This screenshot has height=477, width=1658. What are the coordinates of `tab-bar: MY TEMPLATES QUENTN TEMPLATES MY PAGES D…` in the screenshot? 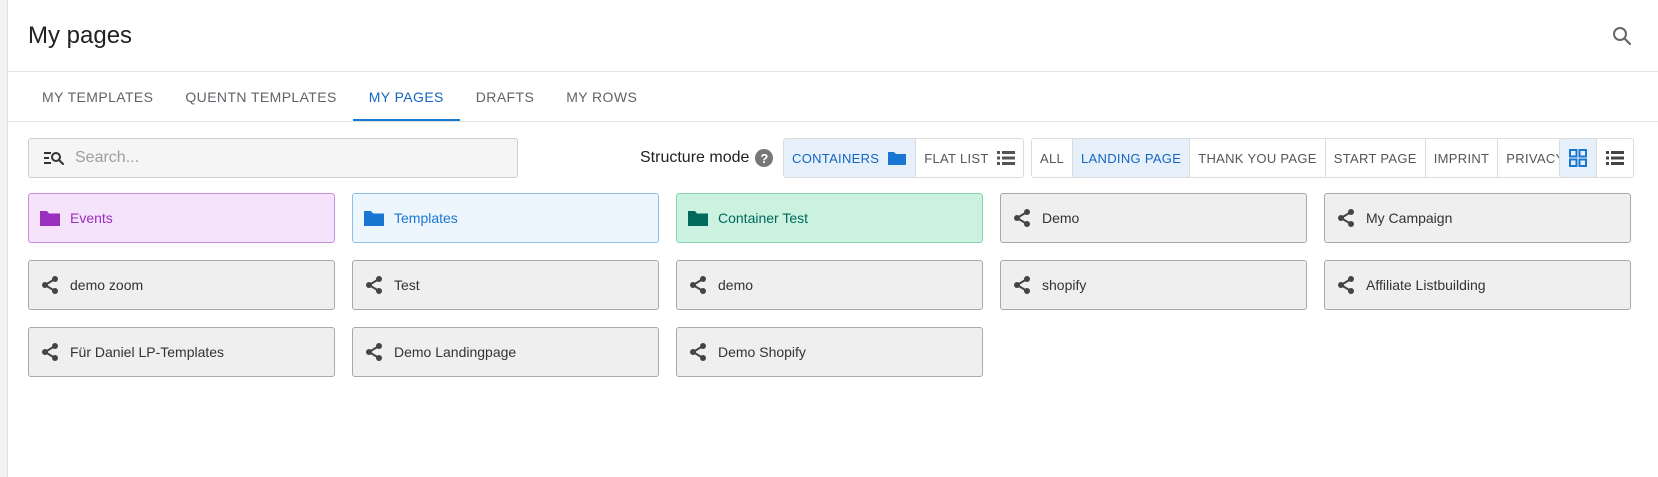 It's located at (339, 96).